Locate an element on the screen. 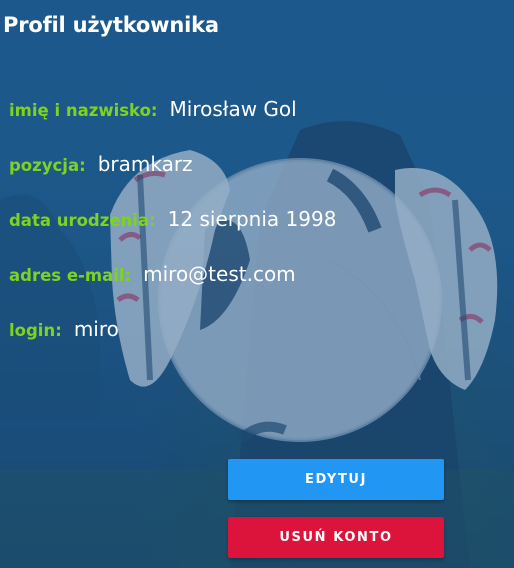 The image size is (514, 568). field-email-label: adres e-mail: is located at coordinates (70, 275).